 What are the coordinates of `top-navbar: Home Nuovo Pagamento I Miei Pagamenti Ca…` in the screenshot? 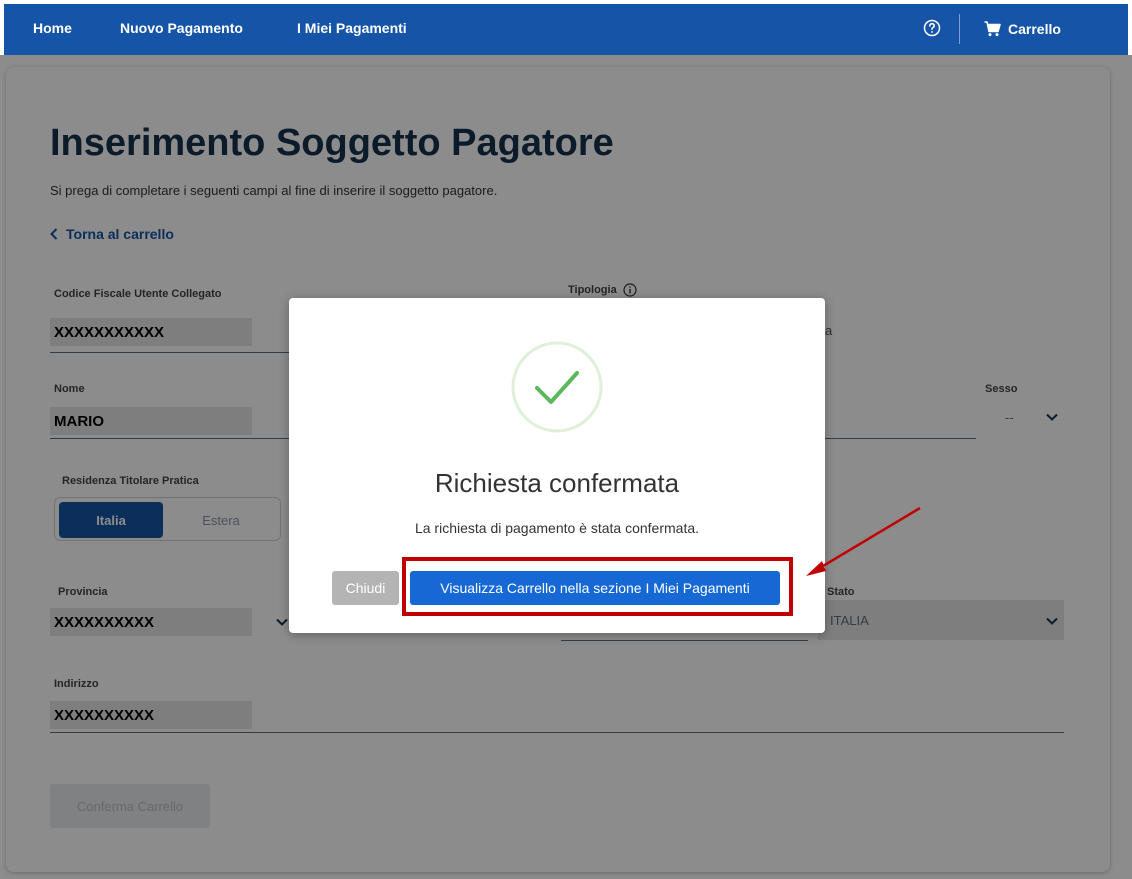 It's located at (566, 29).